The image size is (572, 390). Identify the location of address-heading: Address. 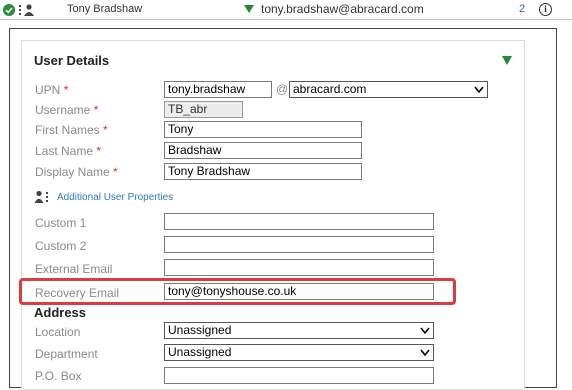
(60, 312).